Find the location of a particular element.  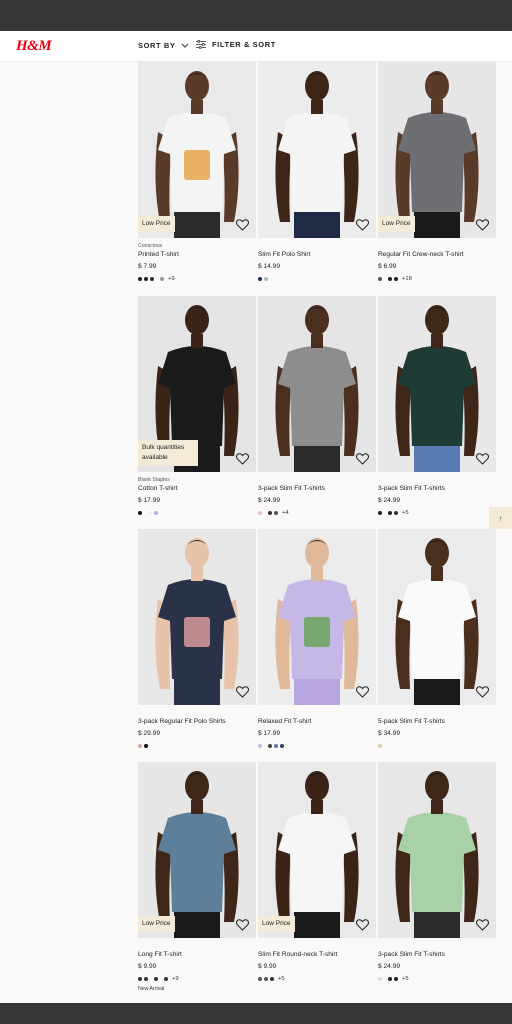

product-info: 3-pack Slim Fit T-shirts $ 24.99 +4 is located at coordinates (317, 496).